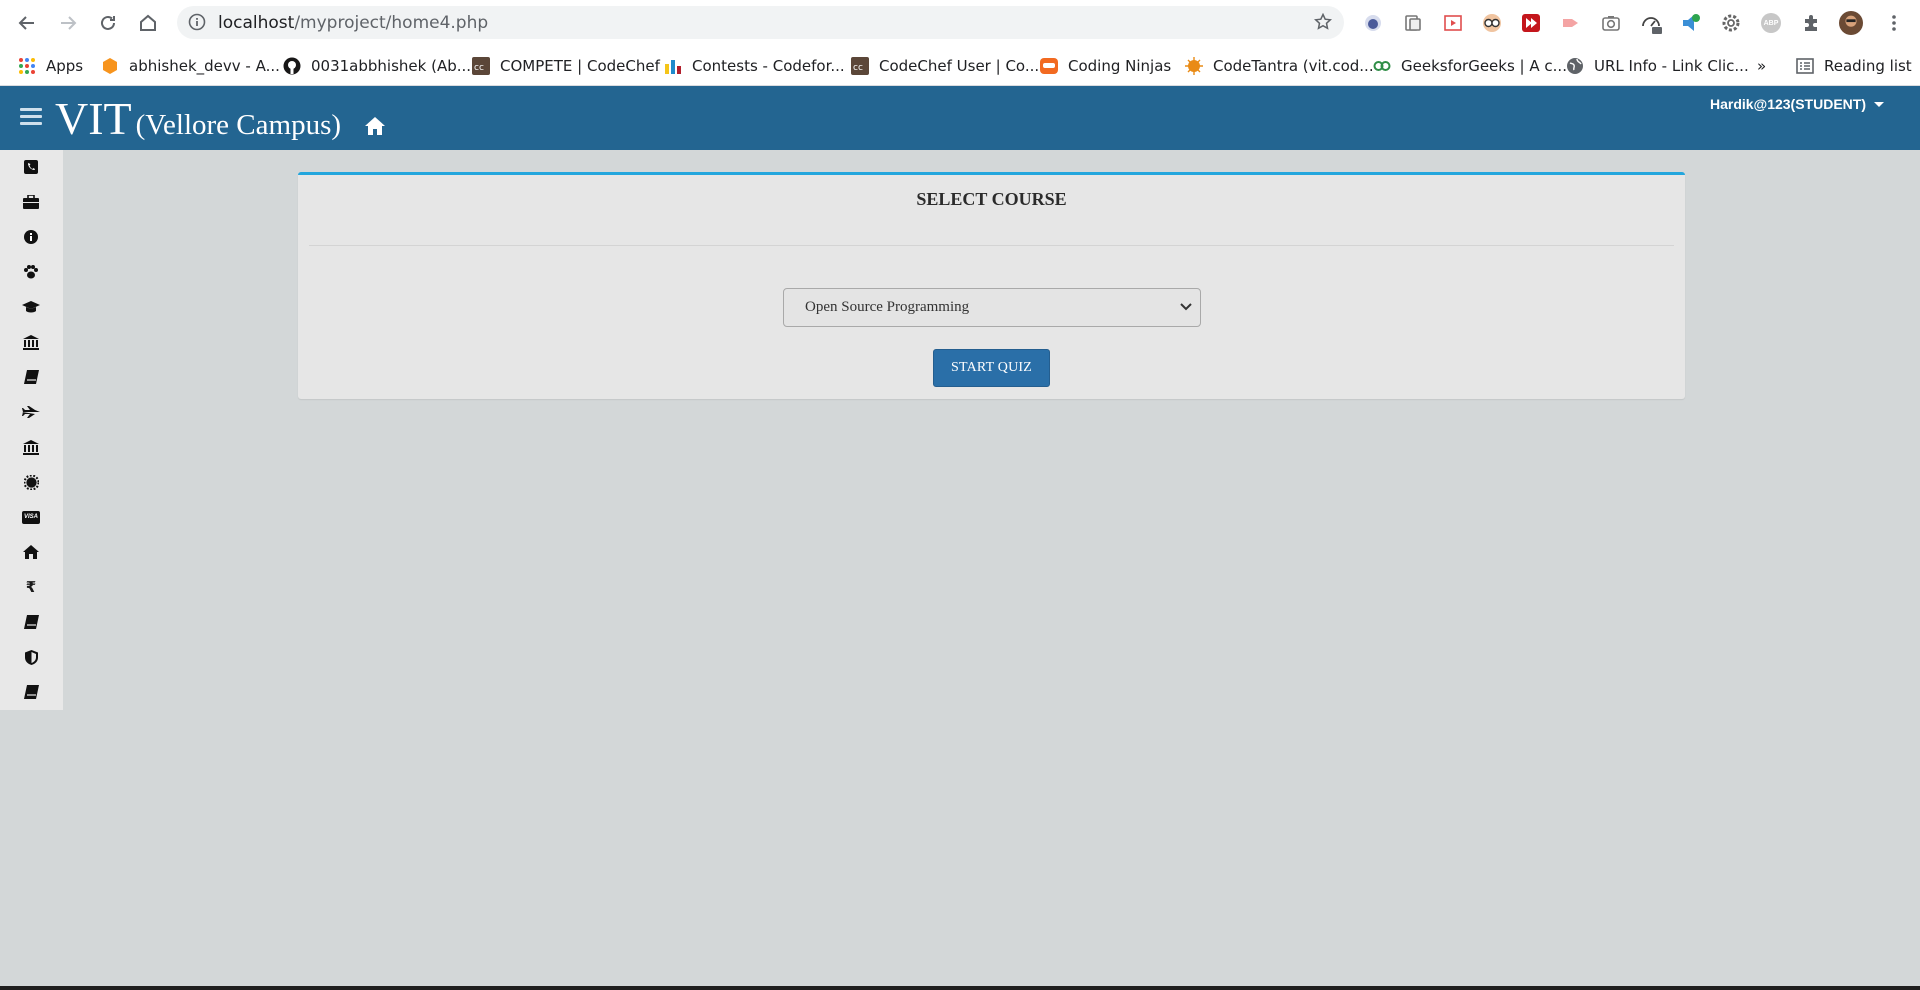  What do you see at coordinates (1373, 23) in the screenshot?
I see `ext-1-icon` at bounding box center [1373, 23].